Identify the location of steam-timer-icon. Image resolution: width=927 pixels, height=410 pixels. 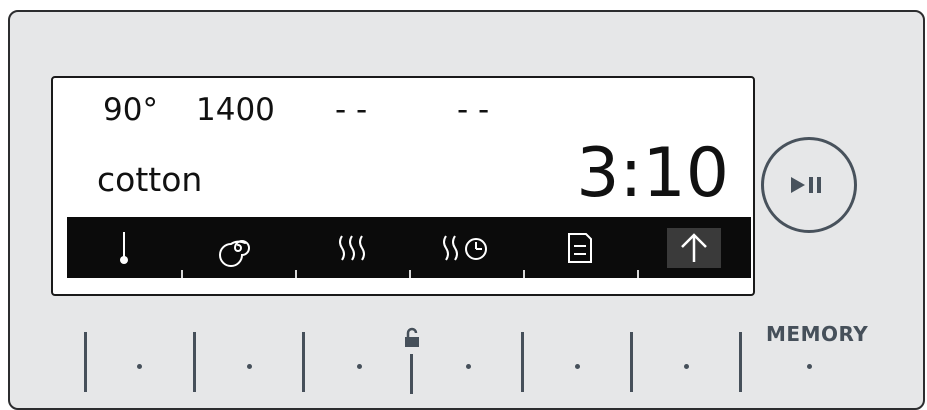
(465, 247).